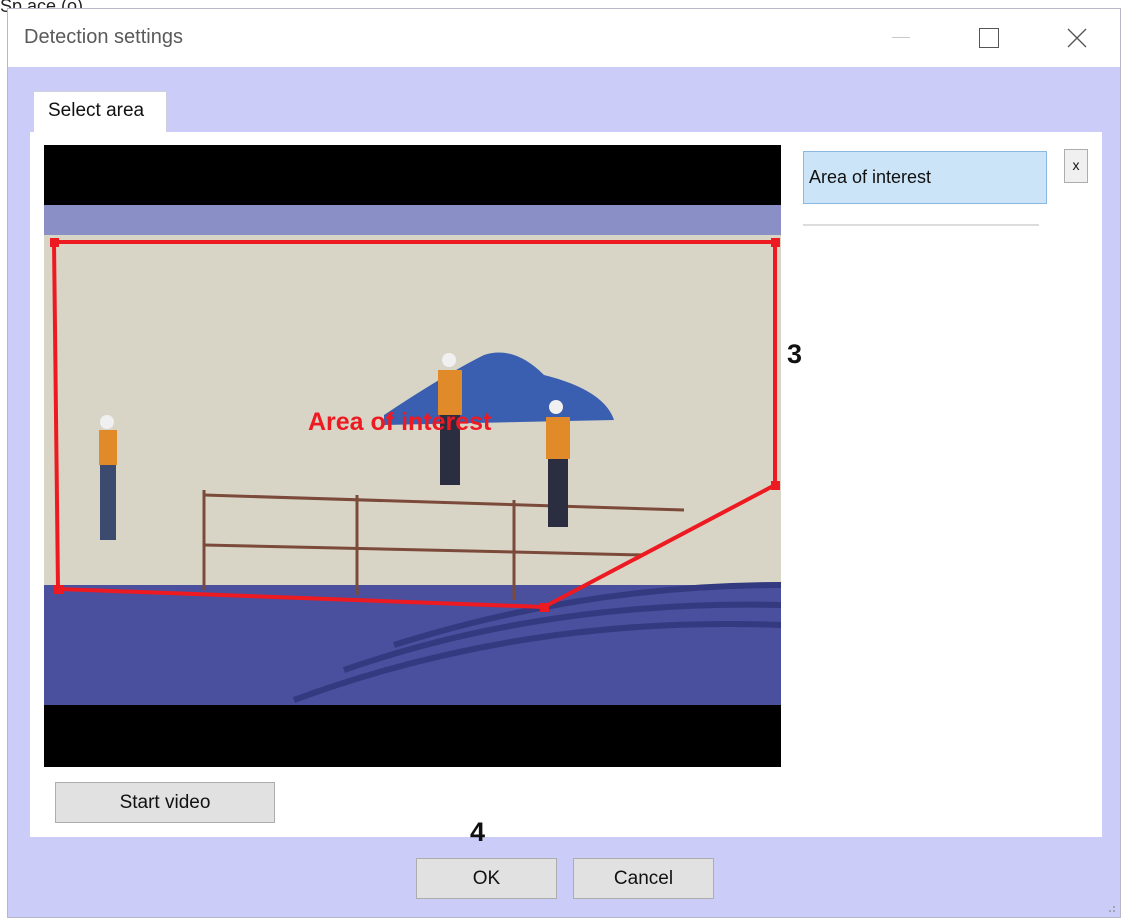  I want to click on remove-area-button: x, so click(1076, 166).